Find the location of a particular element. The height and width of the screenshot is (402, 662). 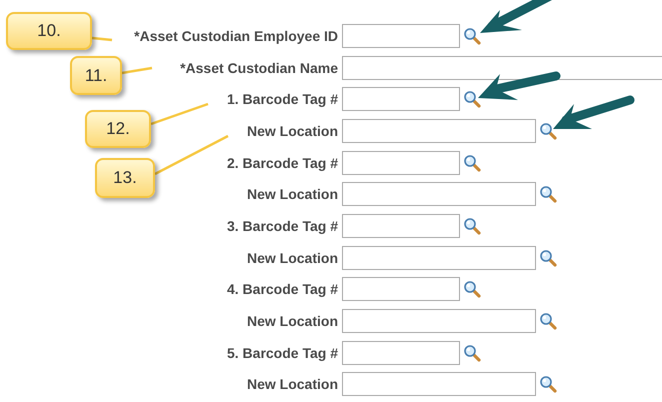

field-label: 4. Barcode Tag # is located at coordinates (282, 289).